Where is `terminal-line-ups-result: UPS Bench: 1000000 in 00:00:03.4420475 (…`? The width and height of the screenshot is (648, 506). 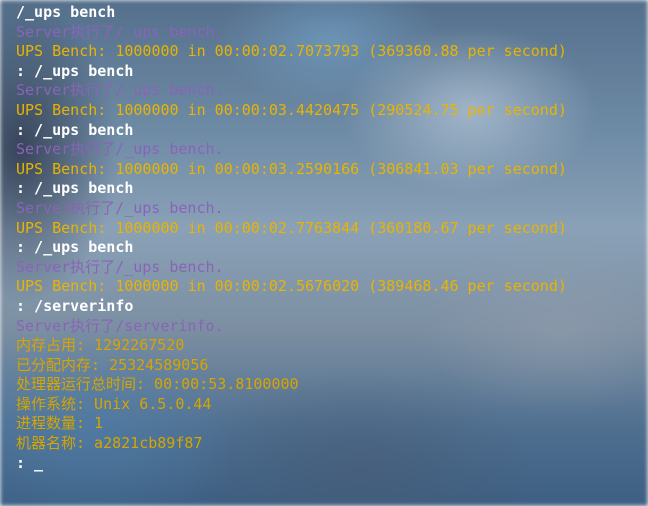 terminal-line-ups-result: UPS Bench: 1000000 in 00:00:03.4420475 (… is located at coordinates (291, 109).